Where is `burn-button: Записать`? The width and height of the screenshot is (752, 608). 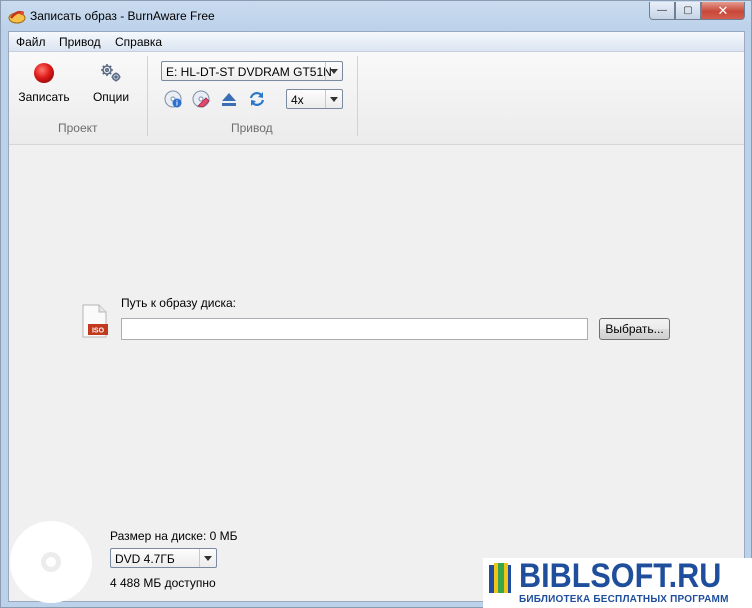
burn-button: Записать is located at coordinates (44, 83).